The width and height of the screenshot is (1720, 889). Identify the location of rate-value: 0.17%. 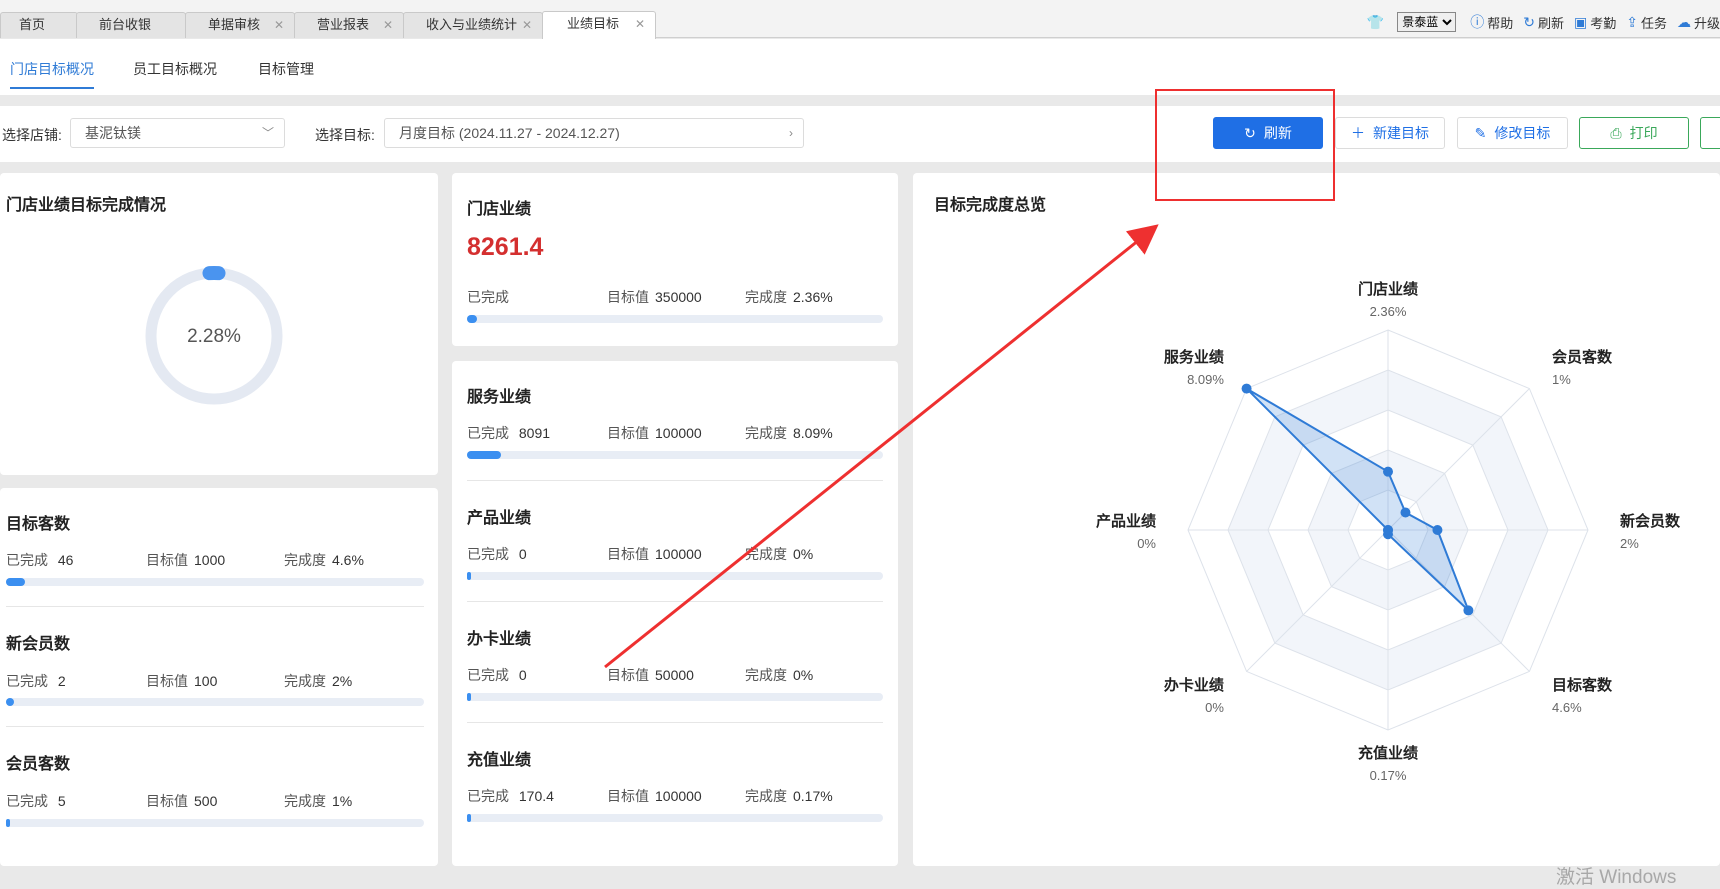
(813, 796).